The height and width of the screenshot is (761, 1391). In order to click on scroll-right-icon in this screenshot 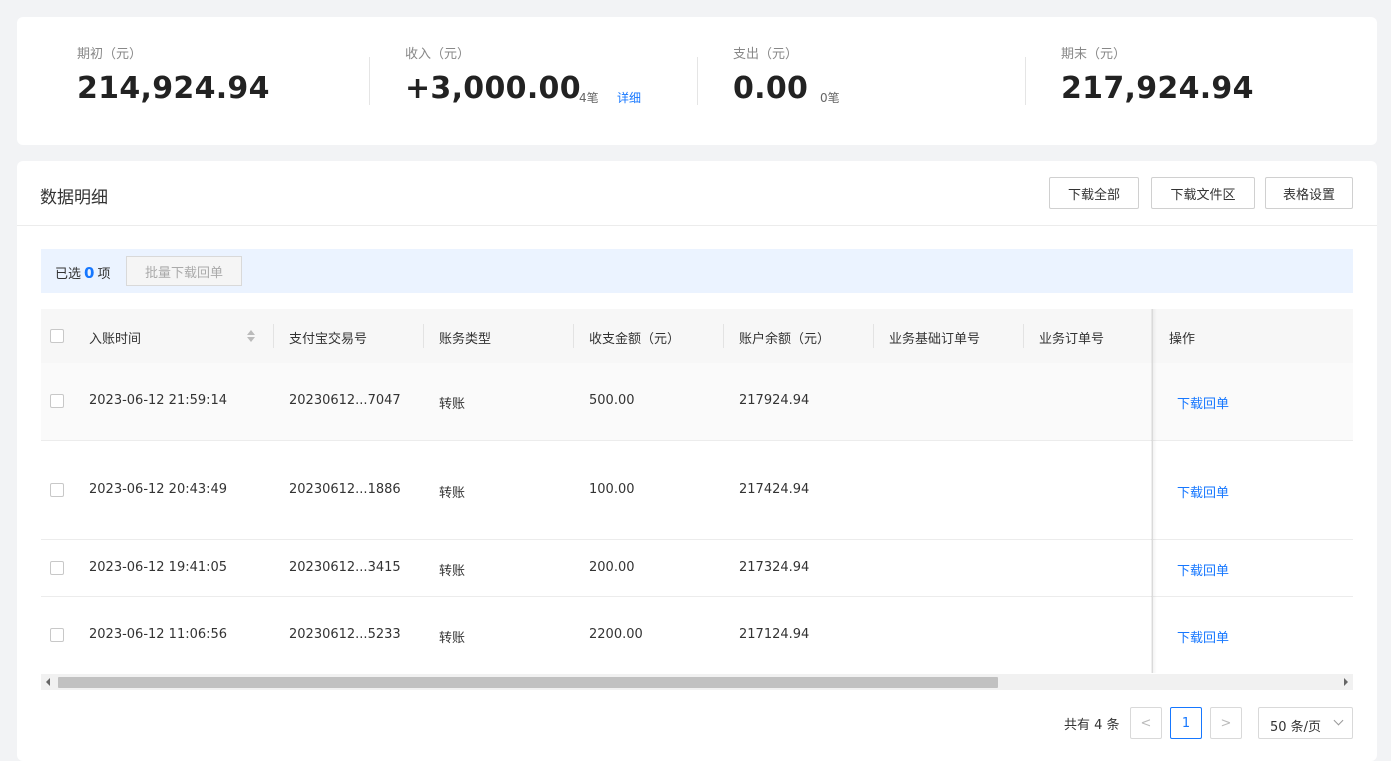, I will do `click(1346, 682)`.